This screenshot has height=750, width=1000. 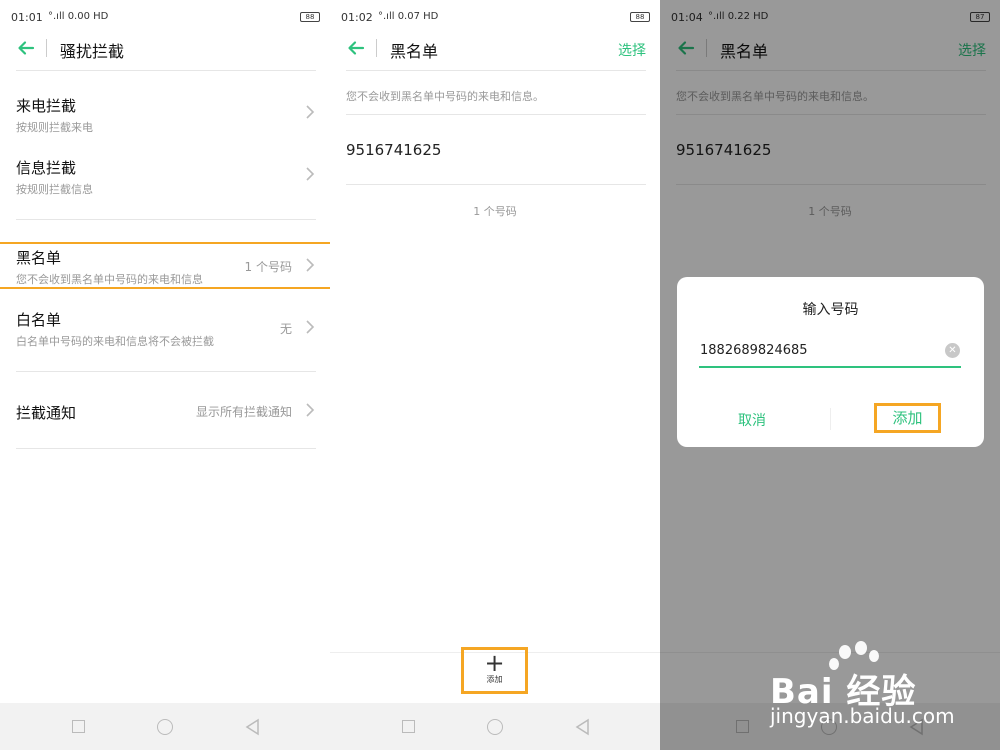 What do you see at coordinates (243, 412) in the screenshot?
I see `row-value: 显示所有拦截通知` at bounding box center [243, 412].